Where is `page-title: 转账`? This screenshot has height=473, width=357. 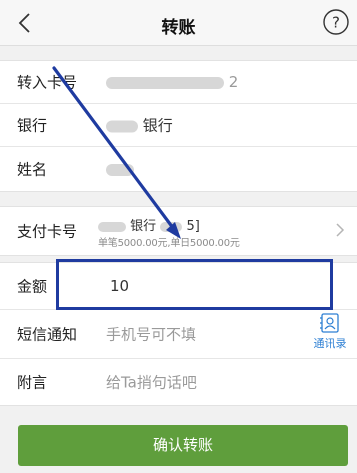 page-title: 转账 is located at coordinates (178, 28).